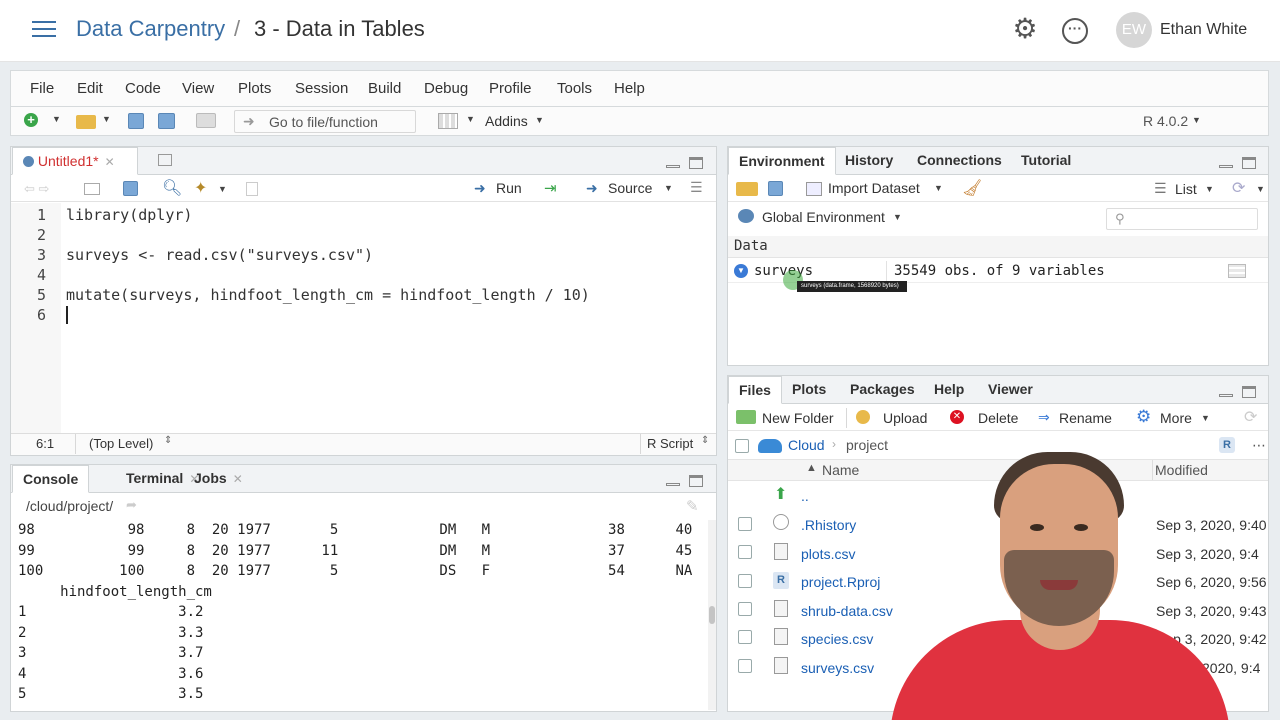  Describe the element at coordinates (874, 189) in the screenshot. I see `import-dataset-button: Import Dataset ▼` at that location.